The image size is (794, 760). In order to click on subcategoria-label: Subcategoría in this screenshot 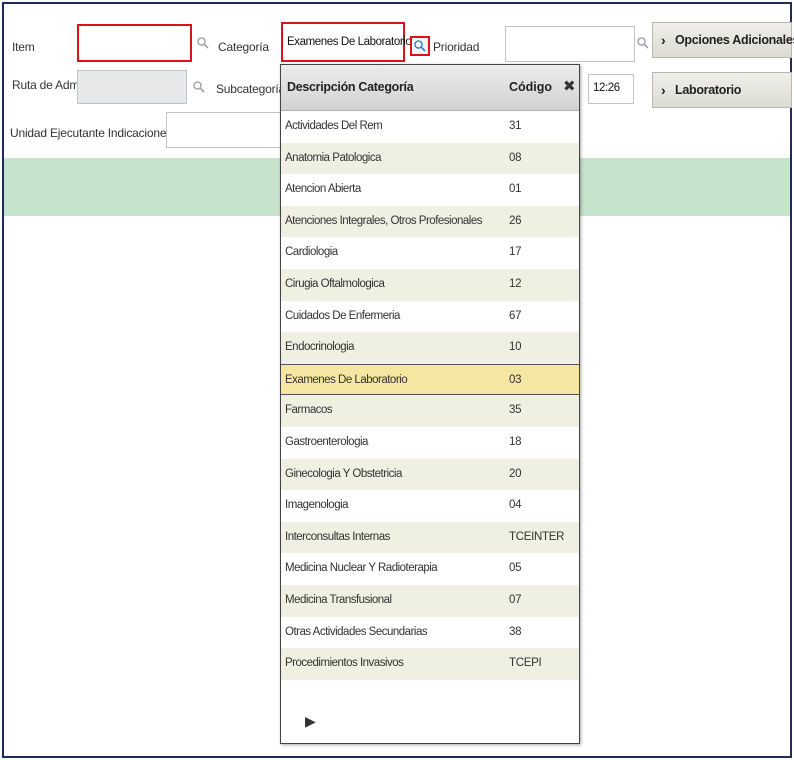, I will do `click(250, 89)`.